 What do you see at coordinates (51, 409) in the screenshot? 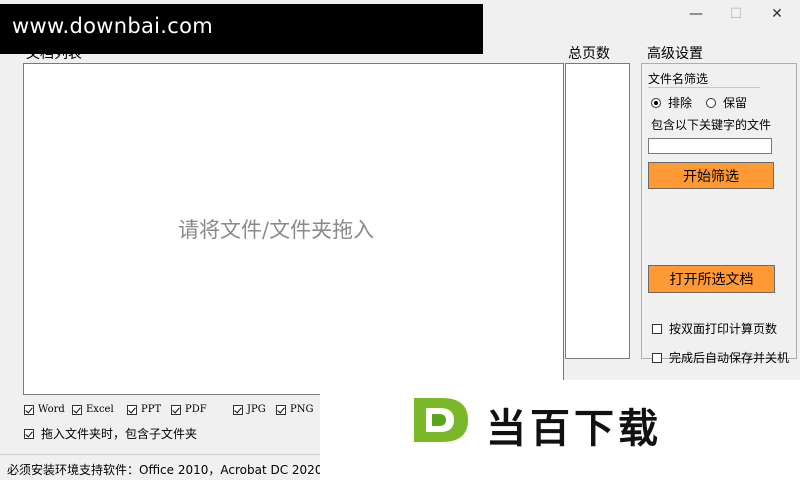
I see `type-word-label: Word` at bounding box center [51, 409].